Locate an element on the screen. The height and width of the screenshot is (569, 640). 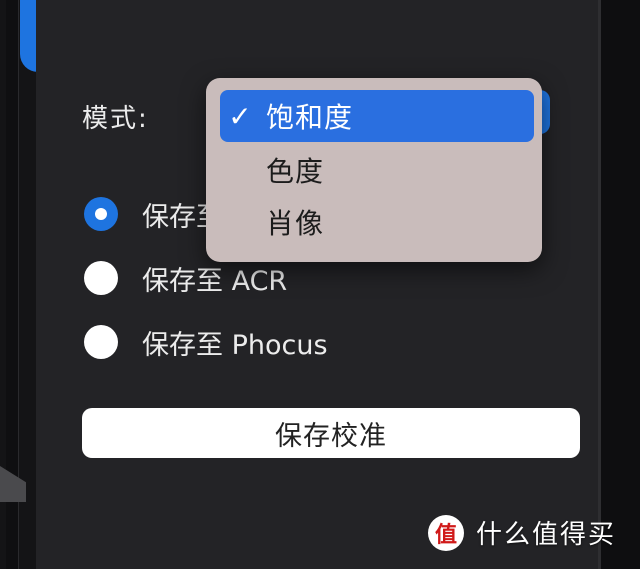
menu-item-chroma: 色度 is located at coordinates (377, 170).